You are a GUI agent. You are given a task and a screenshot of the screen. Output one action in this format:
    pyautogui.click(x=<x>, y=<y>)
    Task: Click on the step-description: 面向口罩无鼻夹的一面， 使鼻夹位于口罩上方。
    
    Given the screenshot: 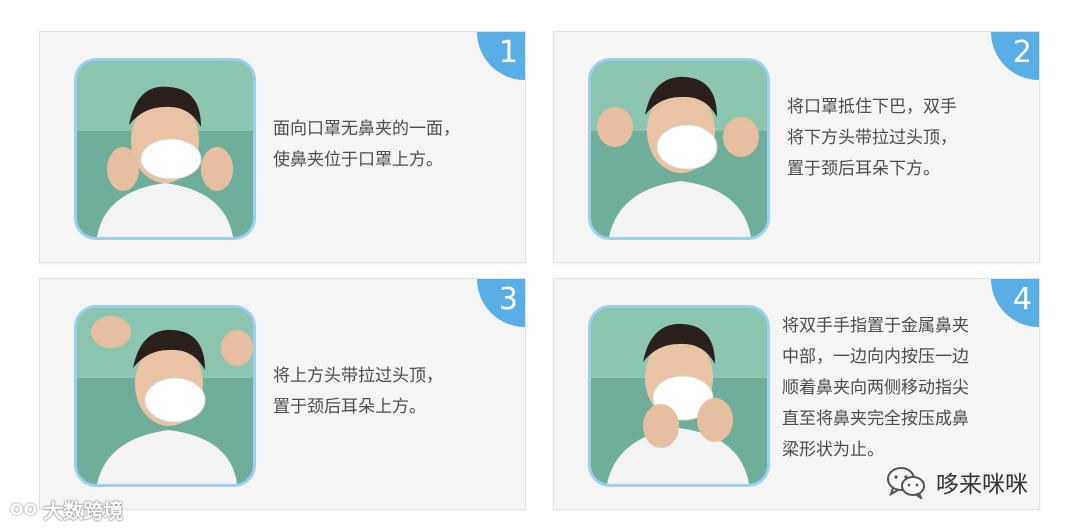 What is the action you would take?
    pyautogui.click(x=366, y=144)
    